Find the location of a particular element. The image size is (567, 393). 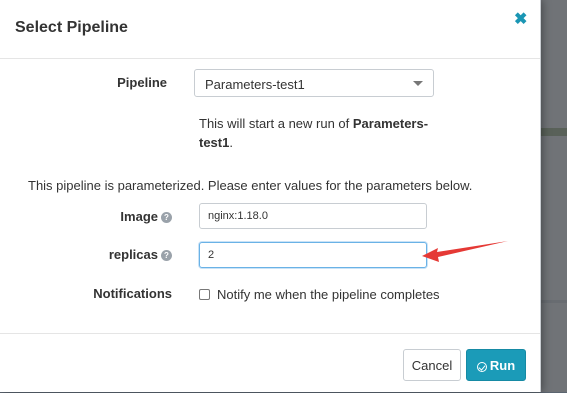

annotation-arrow-icon is located at coordinates (465, 251).